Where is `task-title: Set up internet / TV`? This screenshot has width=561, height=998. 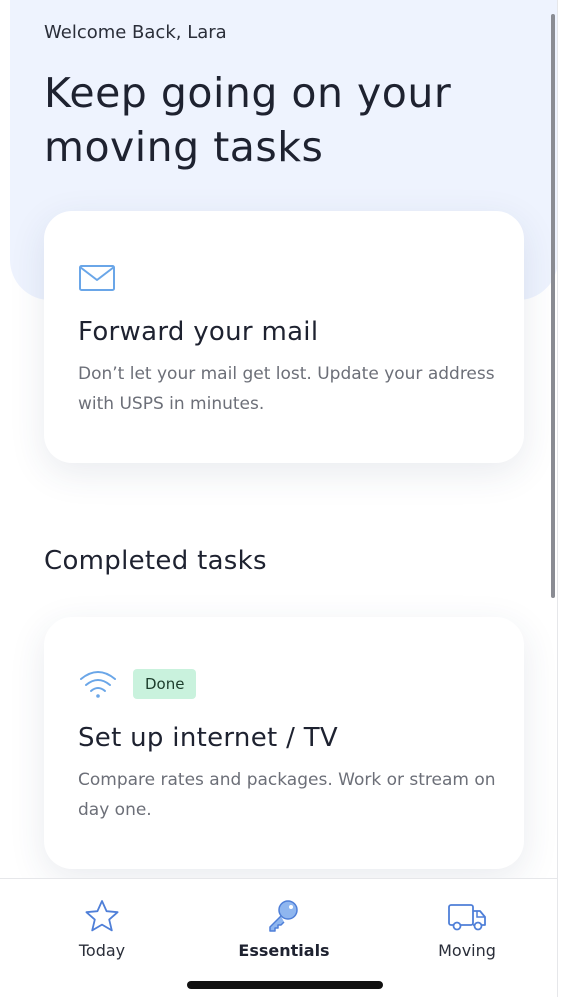 task-title: Set up internet / TV is located at coordinates (208, 738).